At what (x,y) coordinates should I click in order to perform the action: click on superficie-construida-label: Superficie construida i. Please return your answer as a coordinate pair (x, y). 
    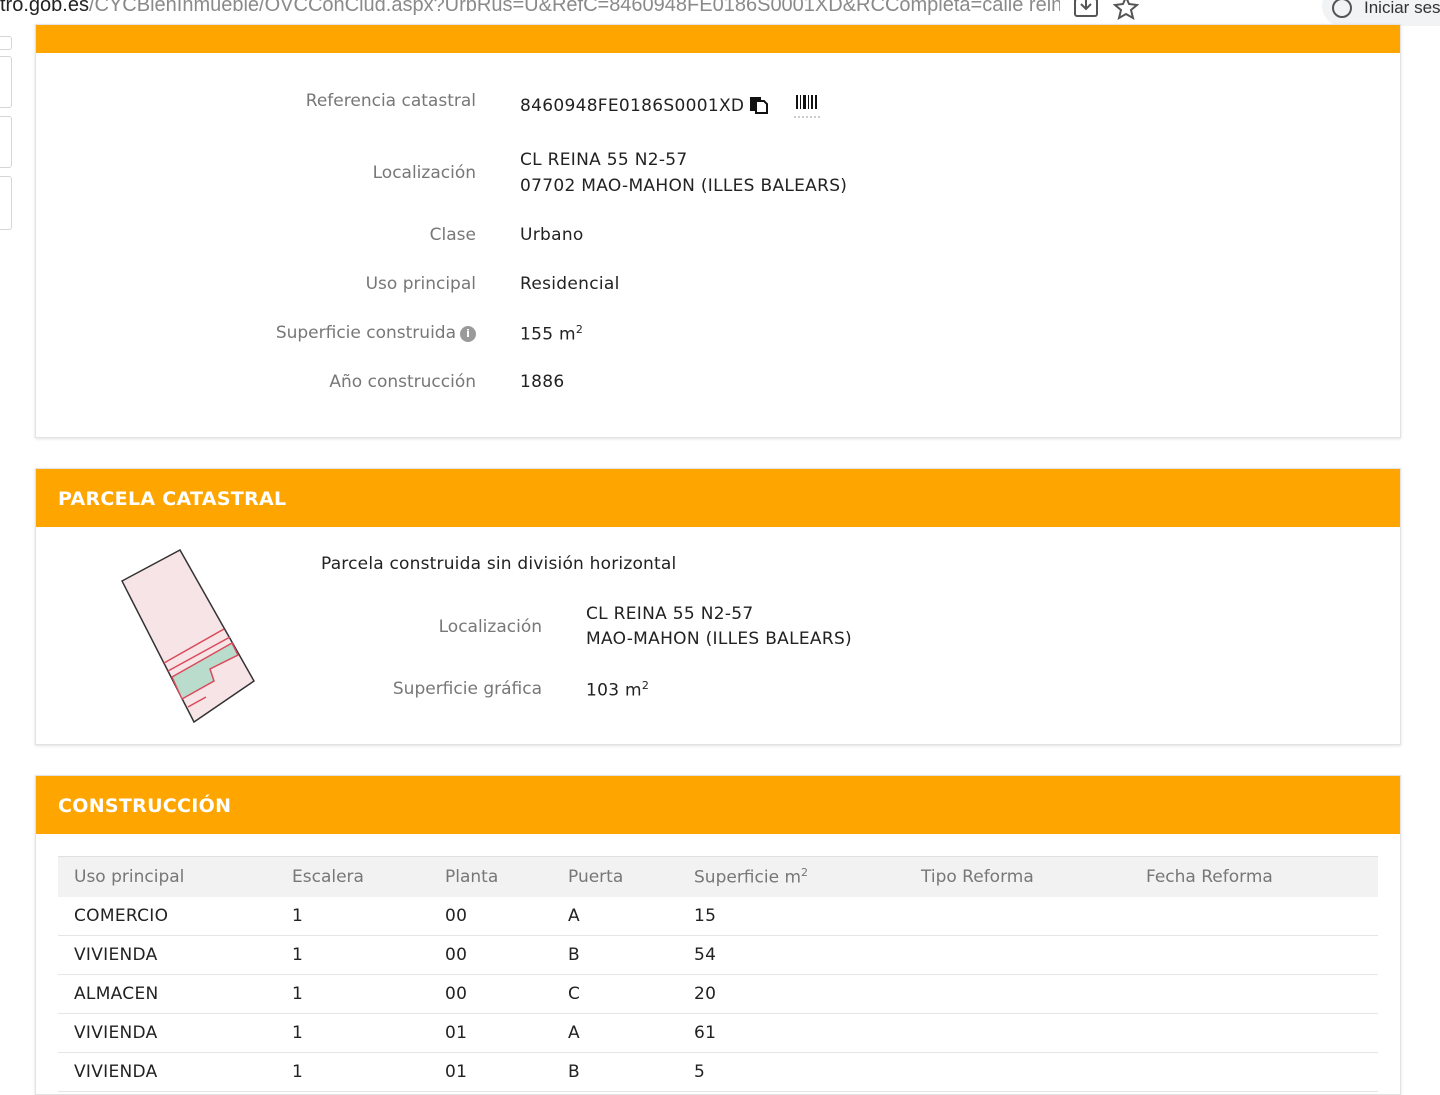
    Looking at the image, I should click on (376, 333).